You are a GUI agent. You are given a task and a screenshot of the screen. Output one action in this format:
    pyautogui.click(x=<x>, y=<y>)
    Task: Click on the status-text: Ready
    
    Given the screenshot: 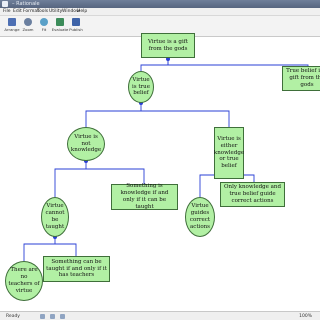 What is the action you would take?
    pyautogui.click(x=13, y=316)
    